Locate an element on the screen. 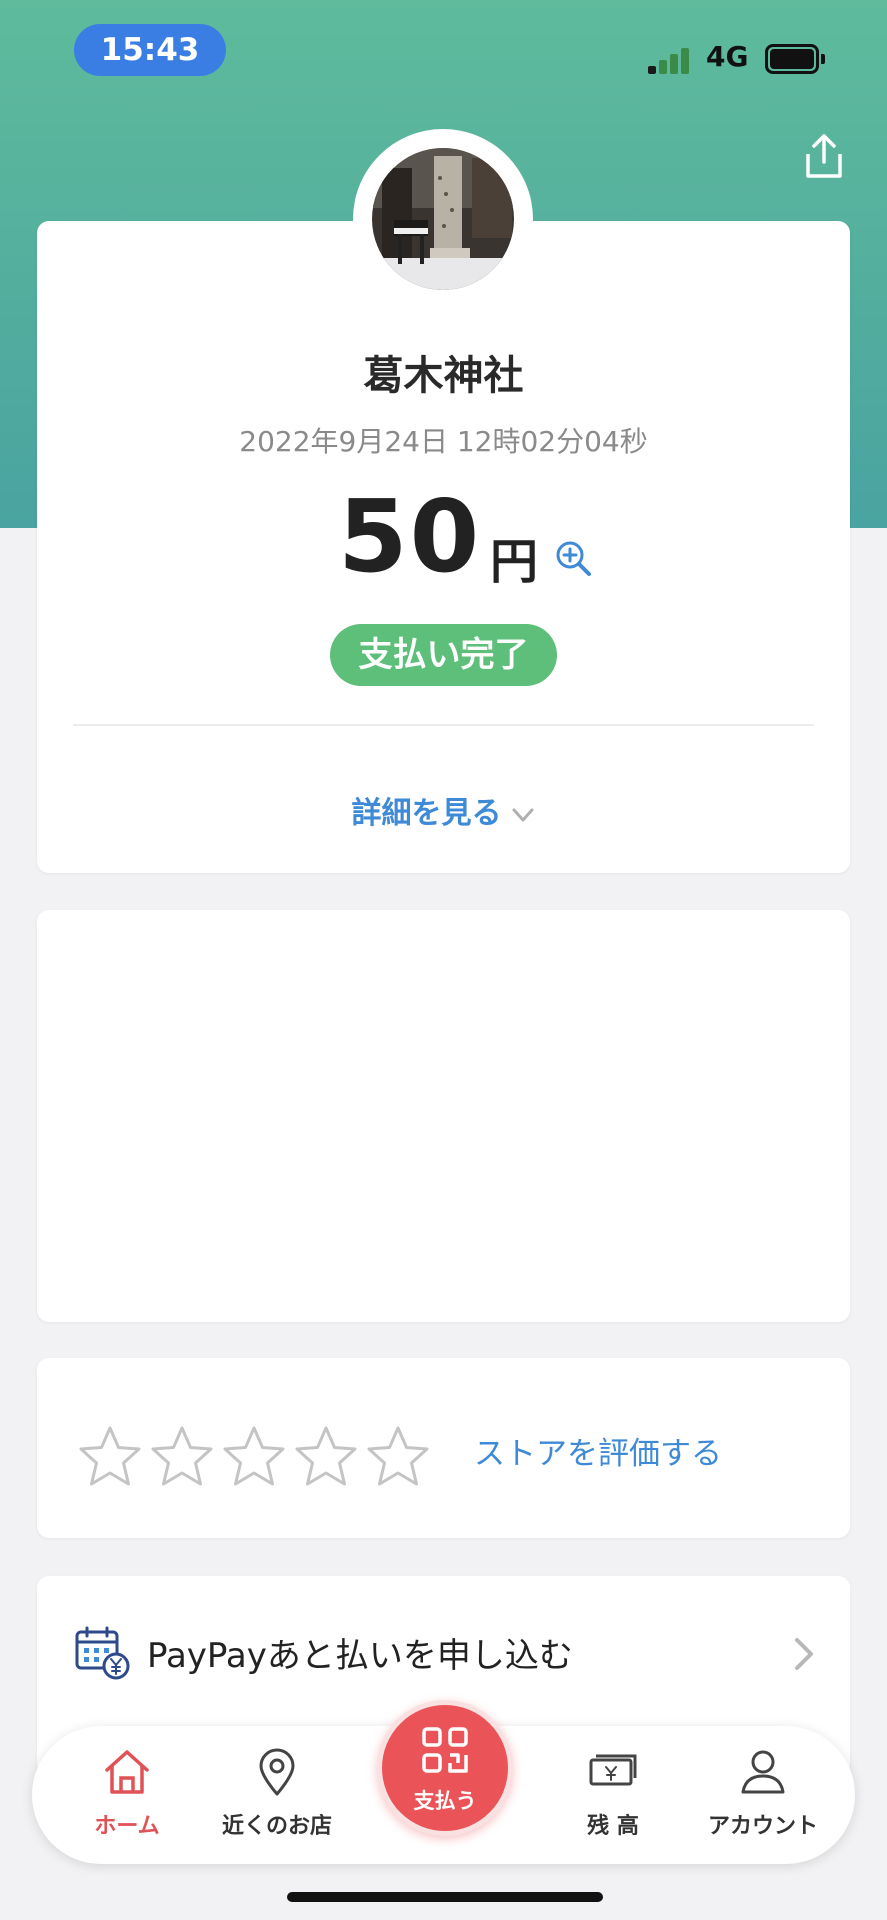  map-pin-icon is located at coordinates (277, 1772).